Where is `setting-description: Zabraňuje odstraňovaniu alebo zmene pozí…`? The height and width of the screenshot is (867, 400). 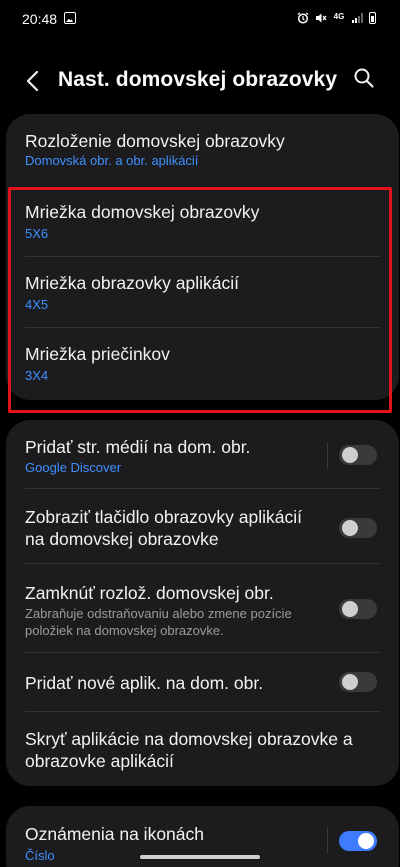 setting-description: Zabraňuje odstraňovaniu alebo zmene pozí… is located at coordinates (158, 613).